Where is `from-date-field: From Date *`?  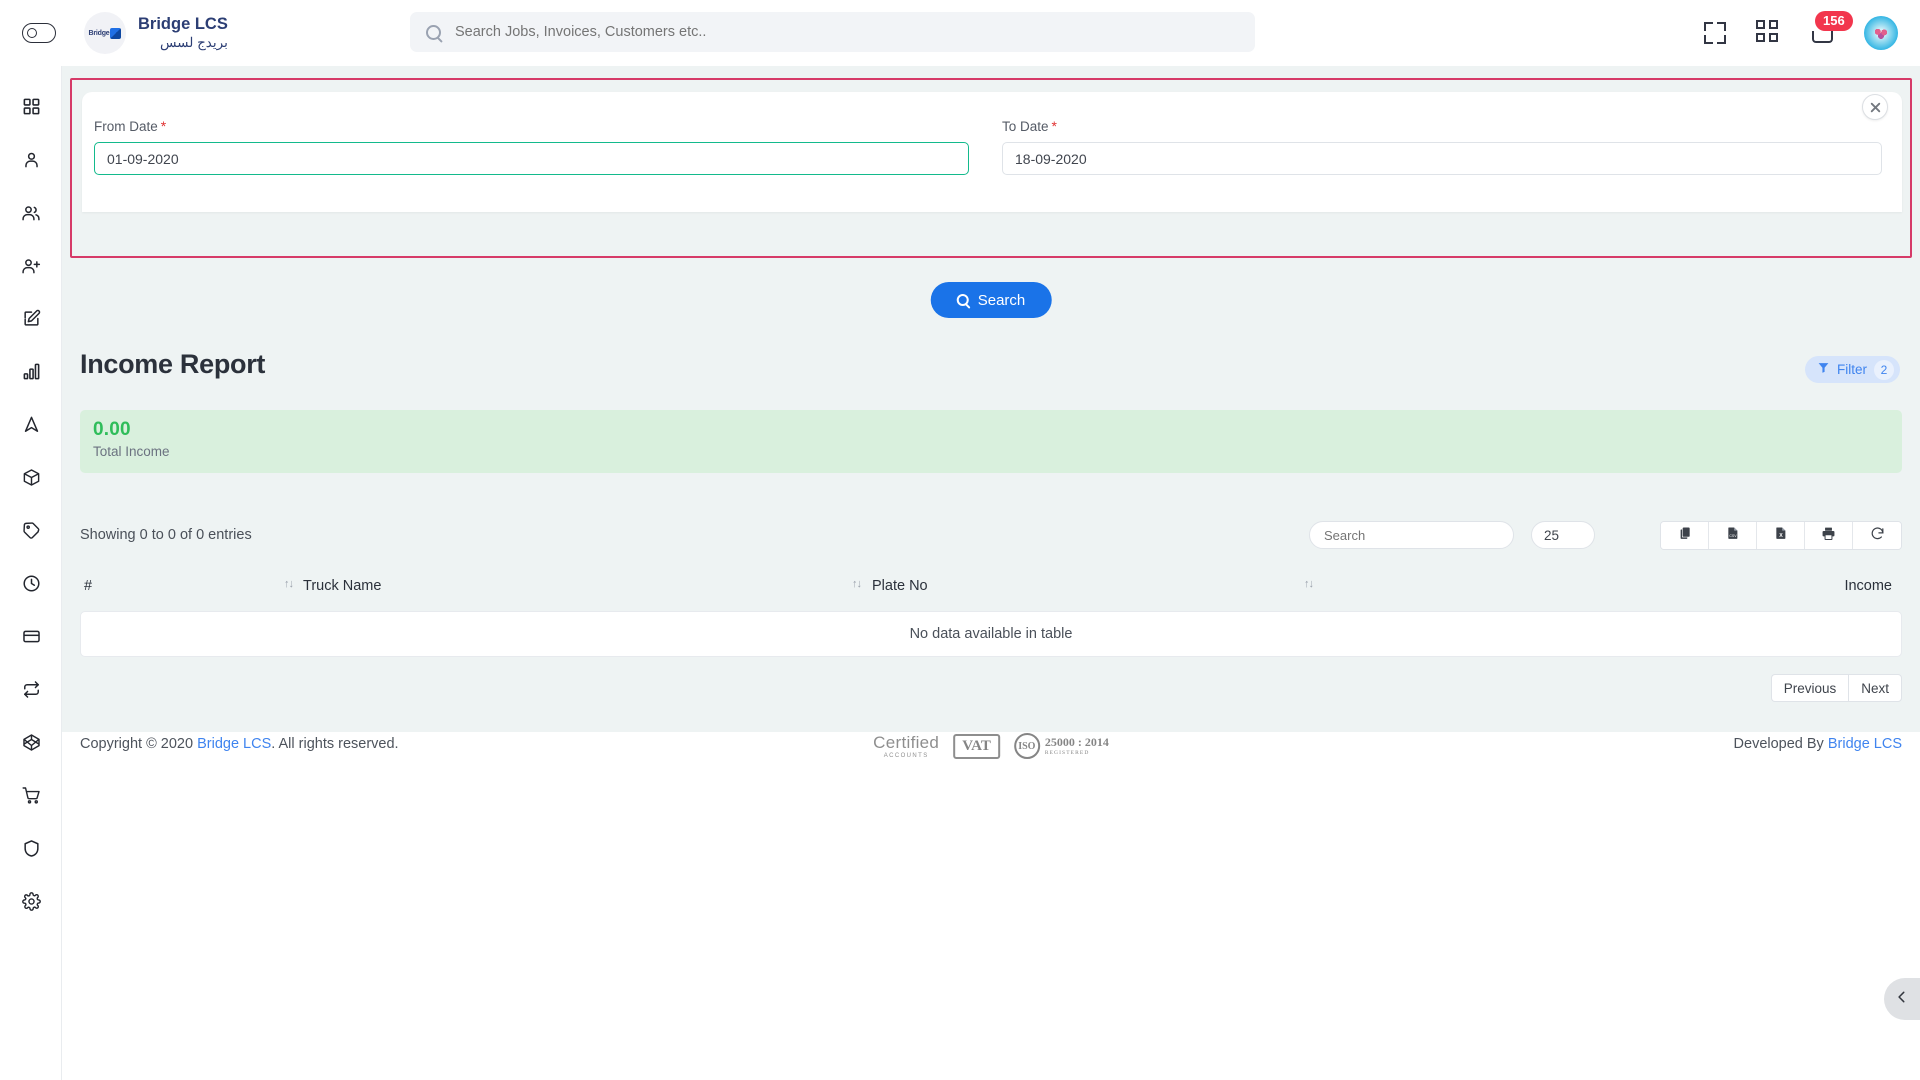
from-date-field: From Date * is located at coordinates (531, 146).